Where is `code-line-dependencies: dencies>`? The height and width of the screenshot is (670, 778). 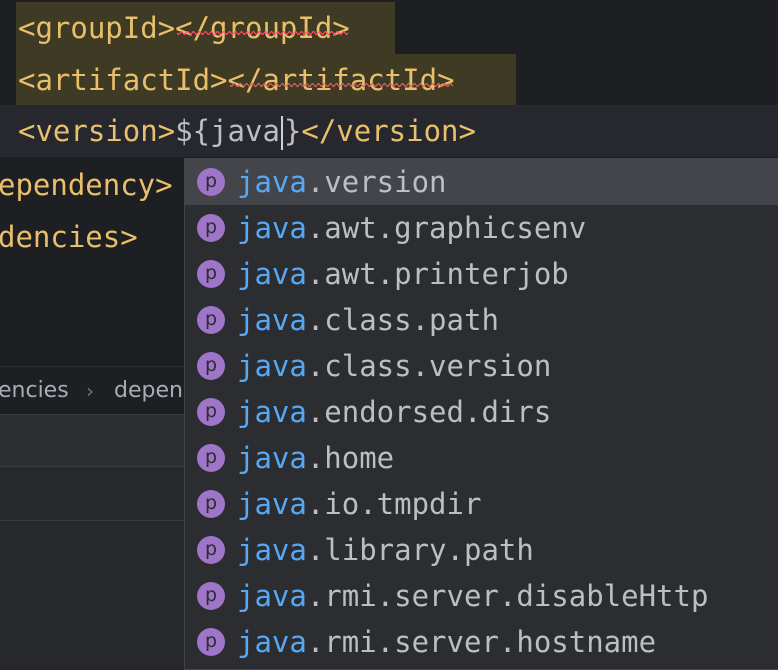
code-line-dependencies: dencies> is located at coordinates (69, 237).